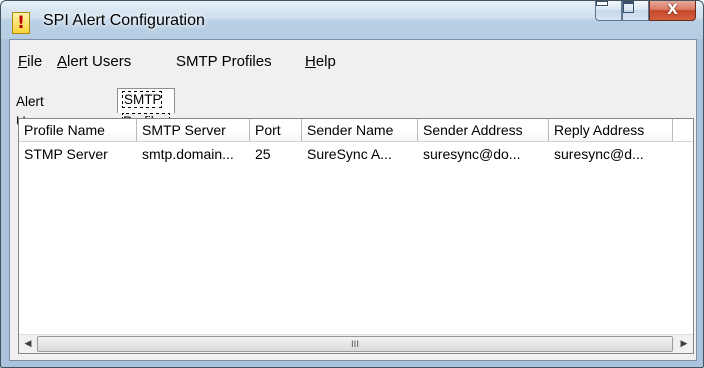 Image resolution: width=704 pixels, height=368 pixels. What do you see at coordinates (352, 20) in the screenshot?
I see `title-bar: ! SPI Alert Configuration X` at bounding box center [352, 20].